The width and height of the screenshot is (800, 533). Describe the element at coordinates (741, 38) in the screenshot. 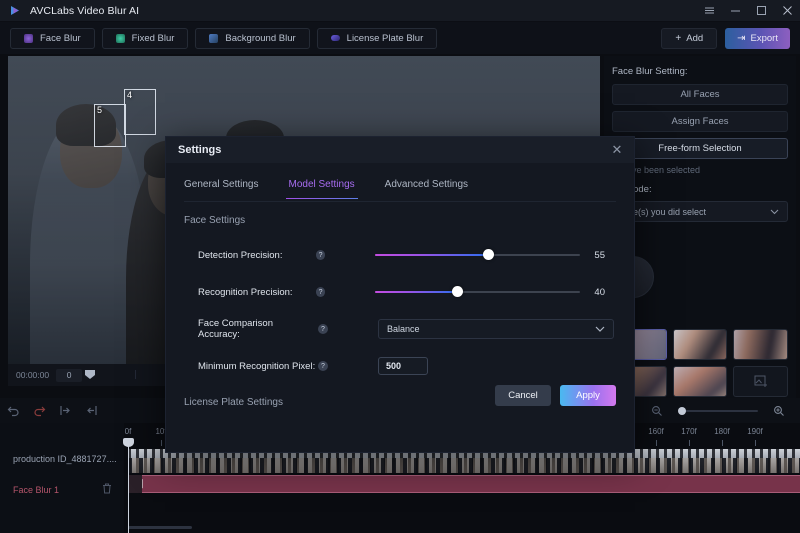

I see `export-icon: ⇥` at that location.